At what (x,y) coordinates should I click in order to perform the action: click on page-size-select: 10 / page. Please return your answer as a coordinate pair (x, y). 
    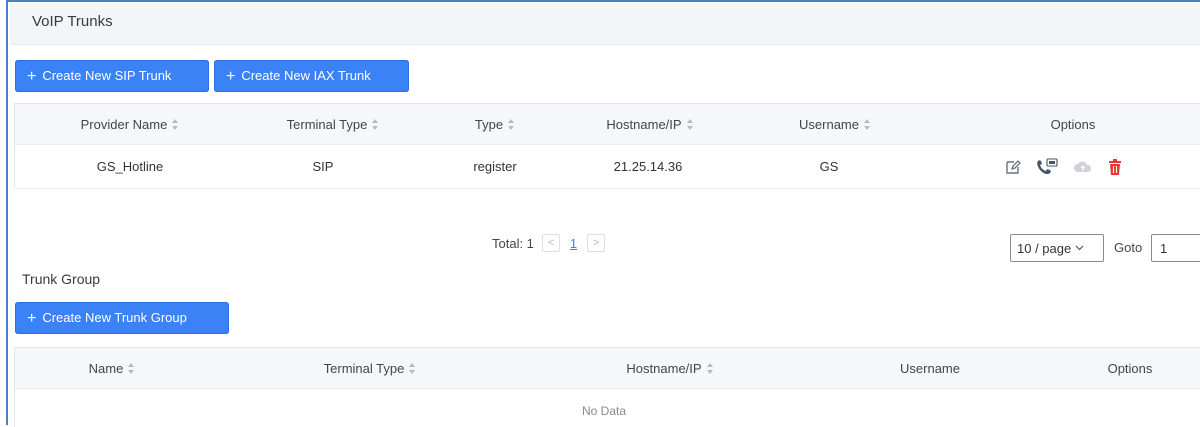
    Looking at the image, I should click on (1057, 248).